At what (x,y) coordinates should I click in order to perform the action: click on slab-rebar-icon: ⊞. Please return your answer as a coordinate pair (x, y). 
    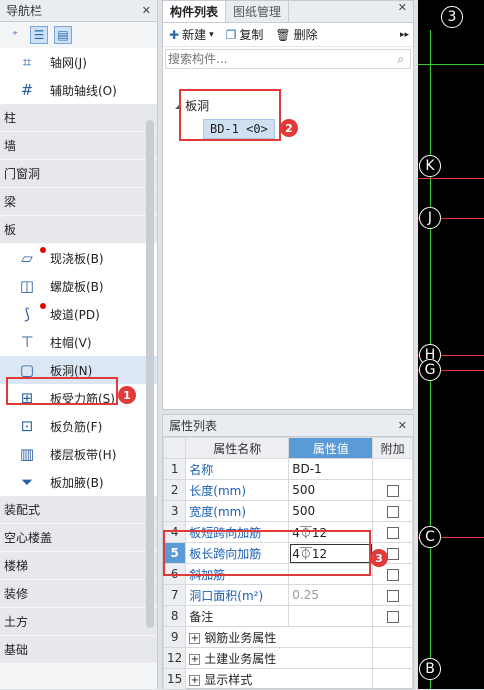
    Looking at the image, I should click on (27, 398).